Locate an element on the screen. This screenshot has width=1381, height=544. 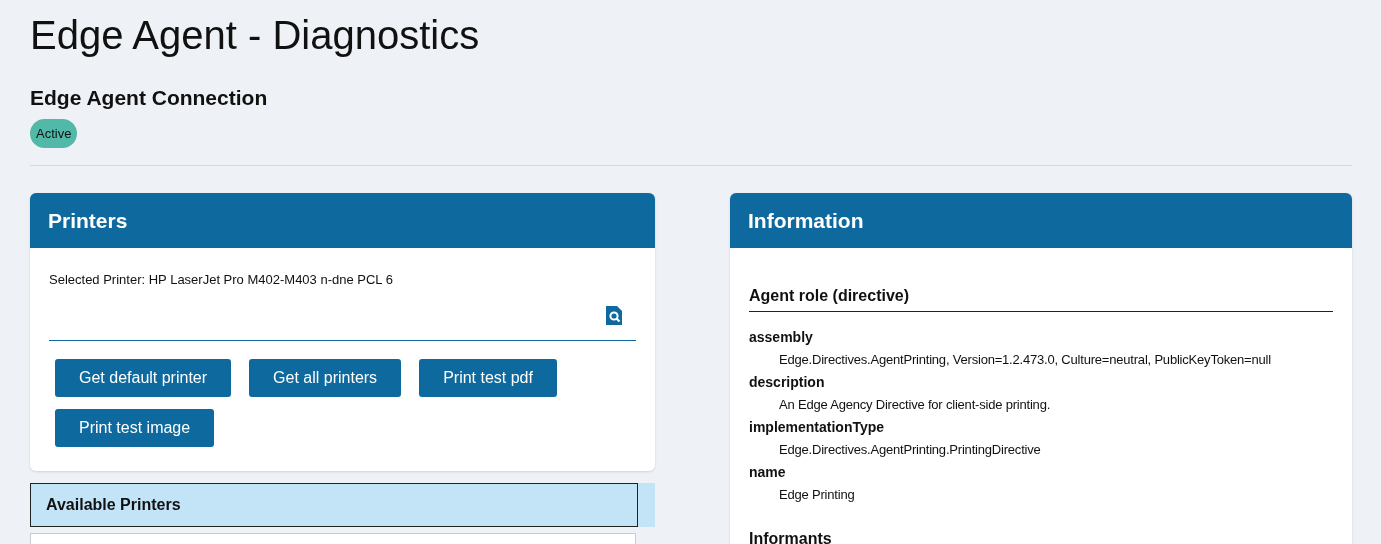
property-value: Edge Printing is located at coordinates (816, 495).